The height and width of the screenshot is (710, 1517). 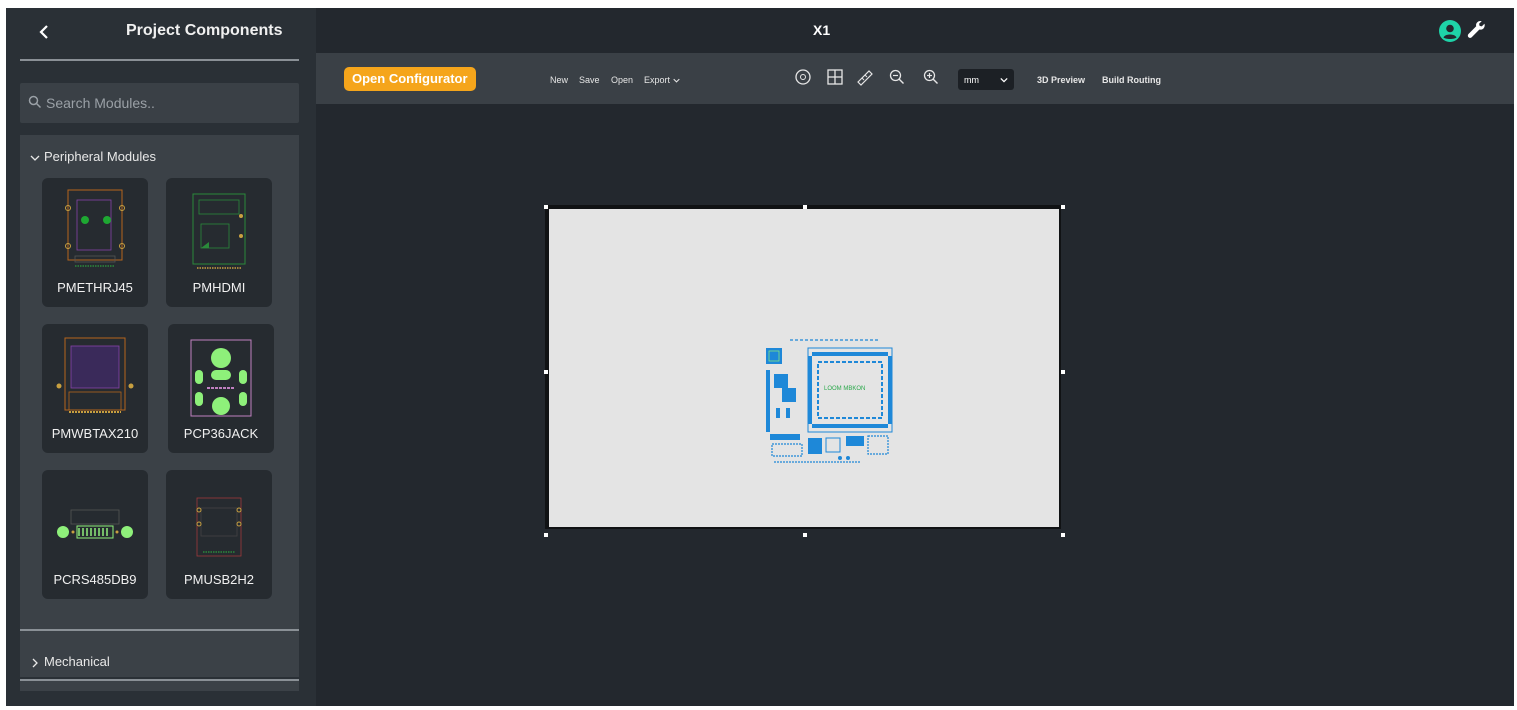 I want to click on 3d-preview-button: 3D Preview, so click(x=1061, y=80).